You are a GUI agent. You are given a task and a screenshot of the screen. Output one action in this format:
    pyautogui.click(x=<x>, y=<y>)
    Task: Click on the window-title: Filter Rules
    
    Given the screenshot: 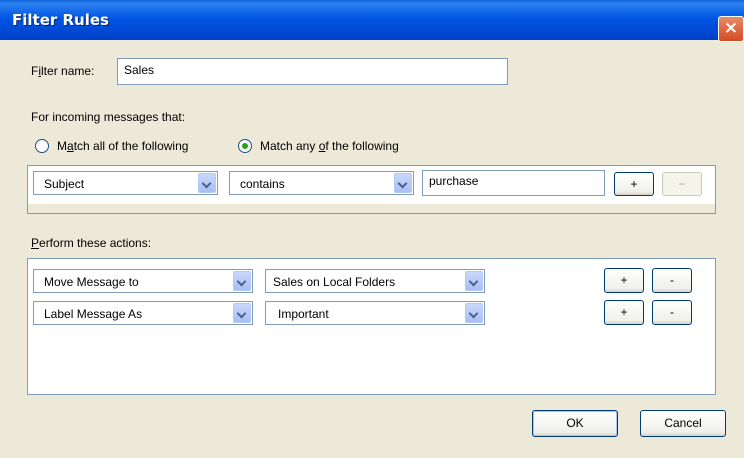 What is the action you would take?
    pyautogui.click(x=60, y=20)
    